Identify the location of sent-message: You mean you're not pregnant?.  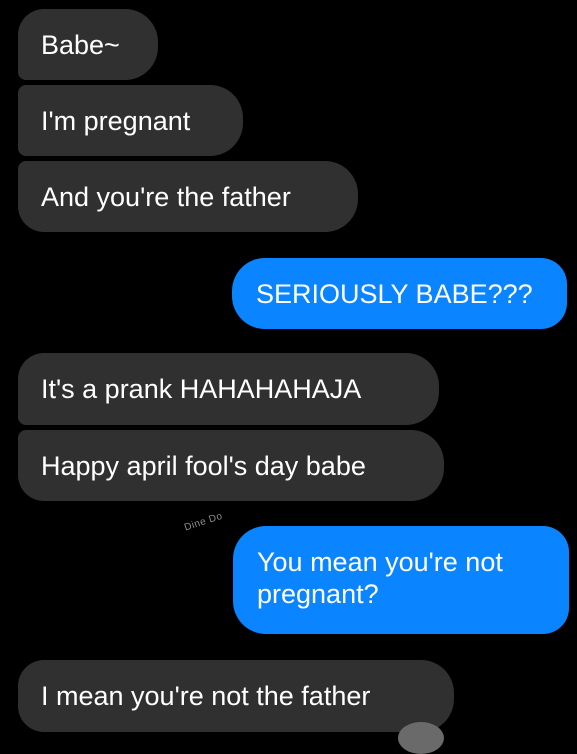
(401, 580).